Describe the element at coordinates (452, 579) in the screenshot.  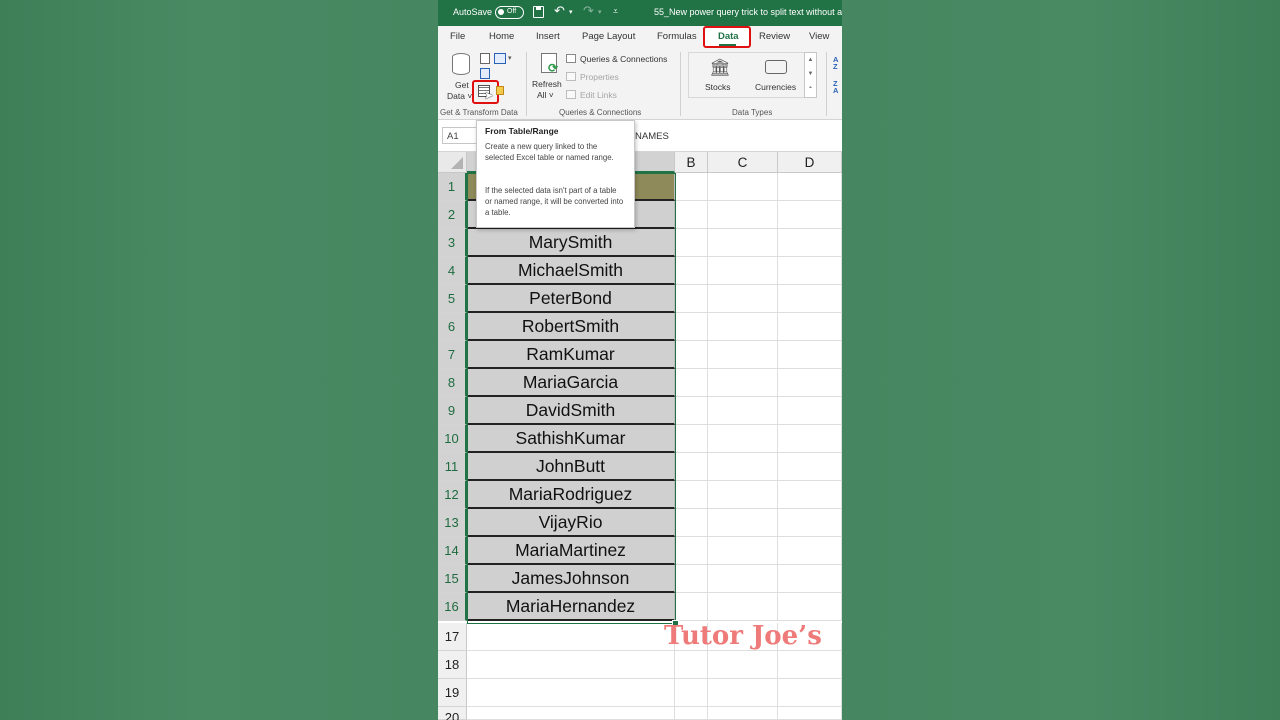
I see `row-header: 15` at that location.